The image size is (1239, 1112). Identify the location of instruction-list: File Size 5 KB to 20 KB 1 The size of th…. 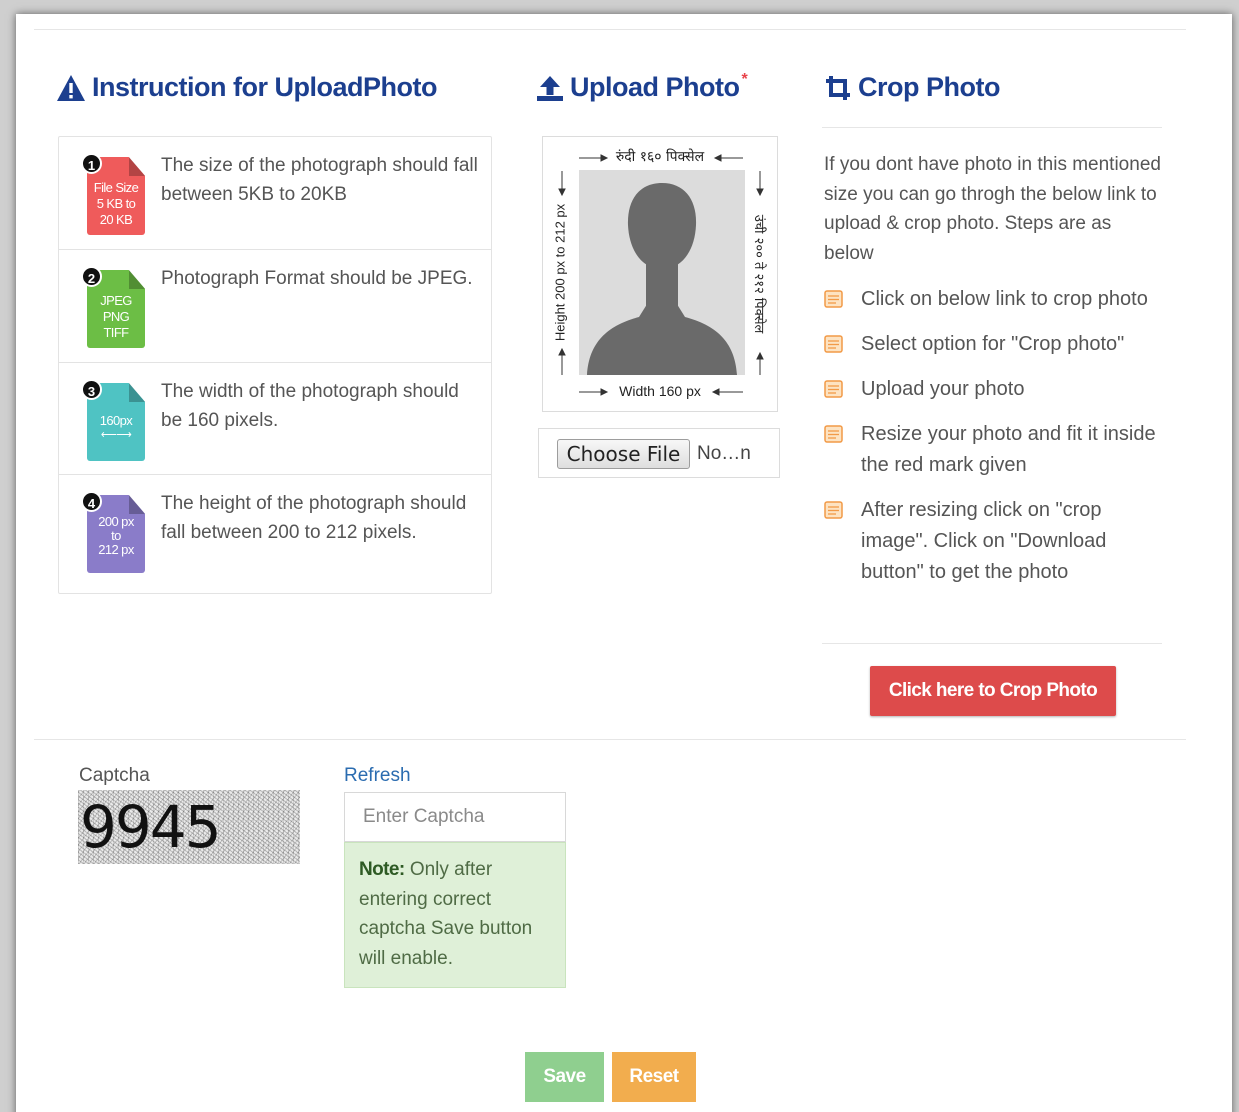
(275, 365).